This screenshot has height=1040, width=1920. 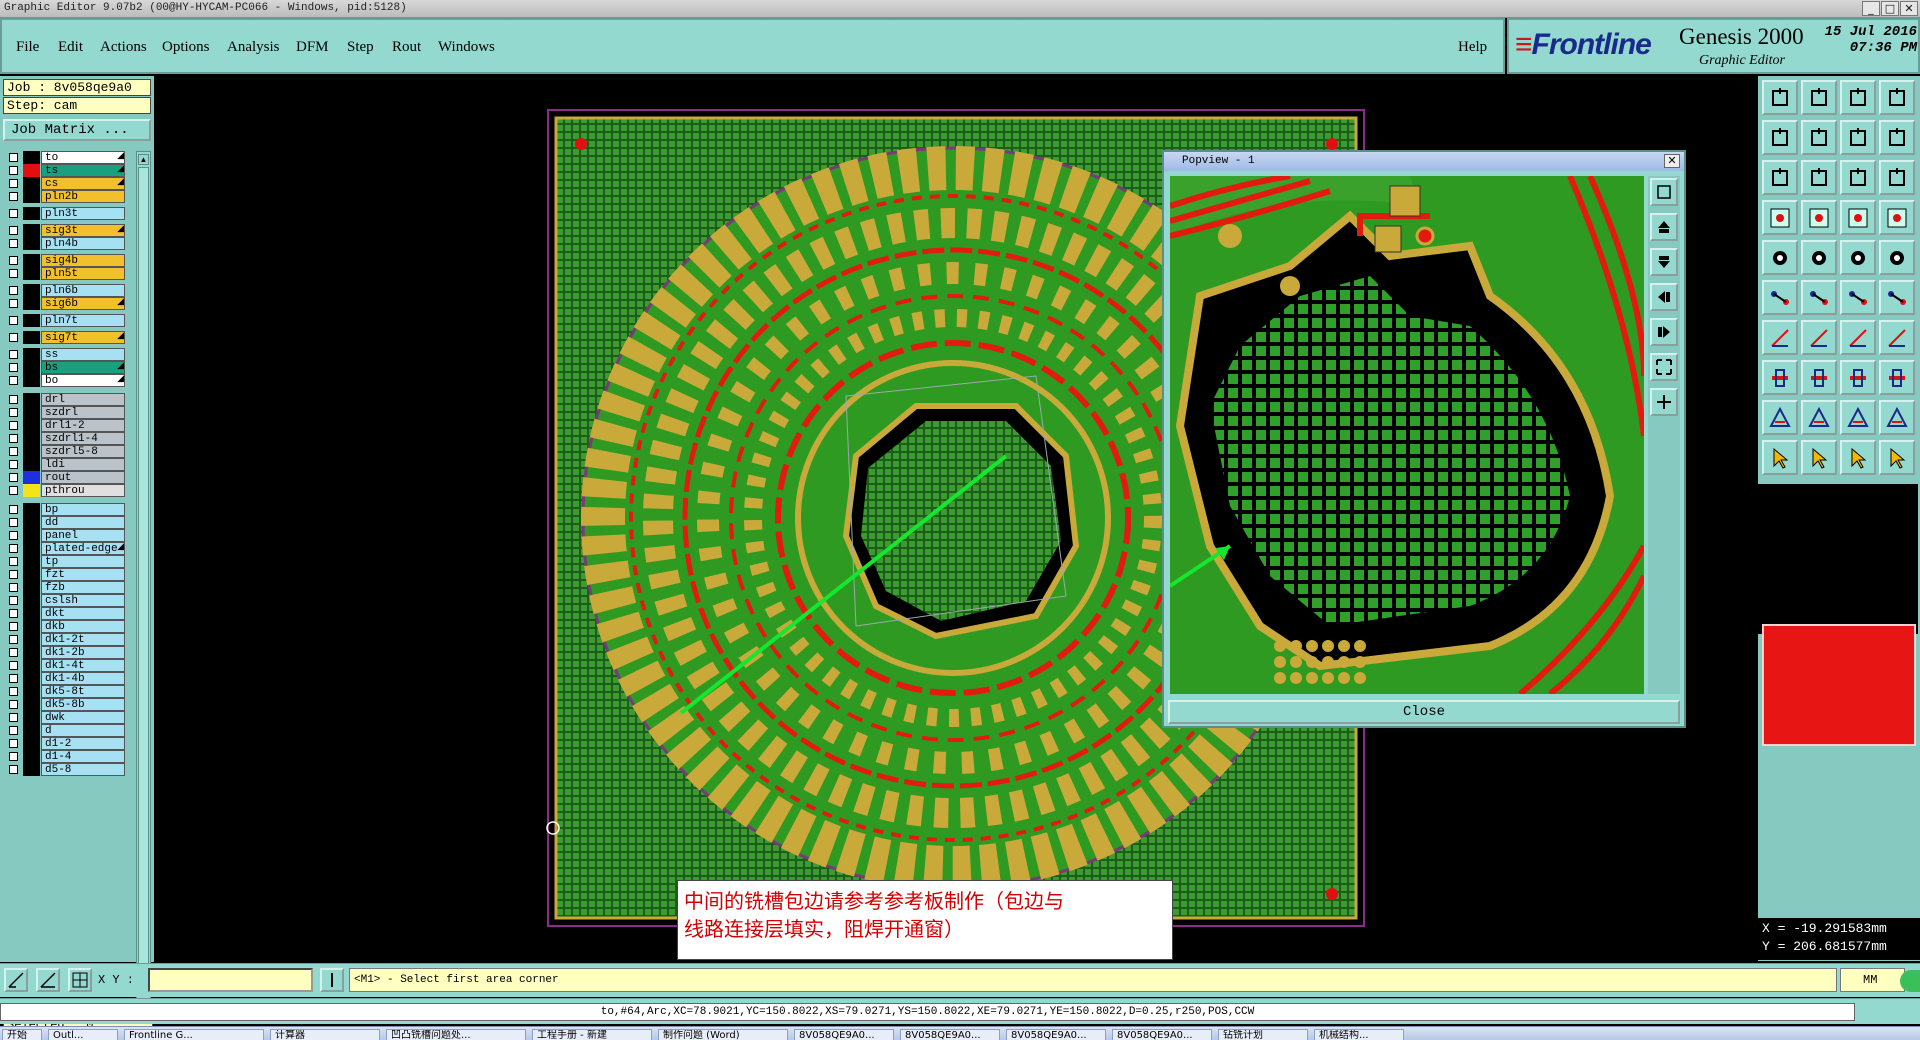 What do you see at coordinates (69, 196) in the screenshot?
I see `layer-row: pln2b` at bounding box center [69, 196].